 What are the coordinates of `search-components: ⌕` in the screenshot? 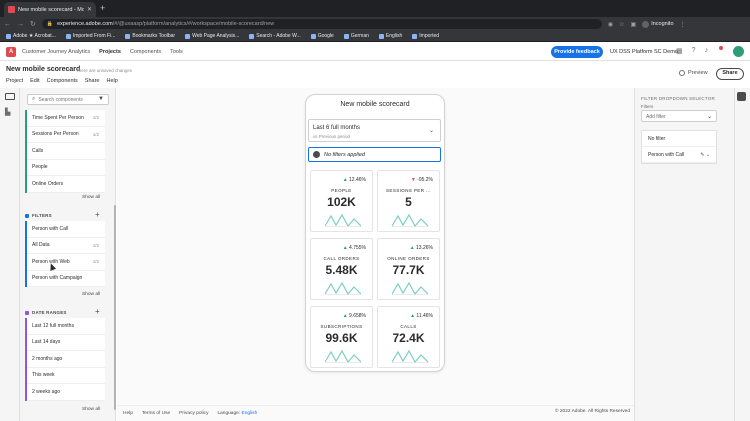 It's located at (68, 99).